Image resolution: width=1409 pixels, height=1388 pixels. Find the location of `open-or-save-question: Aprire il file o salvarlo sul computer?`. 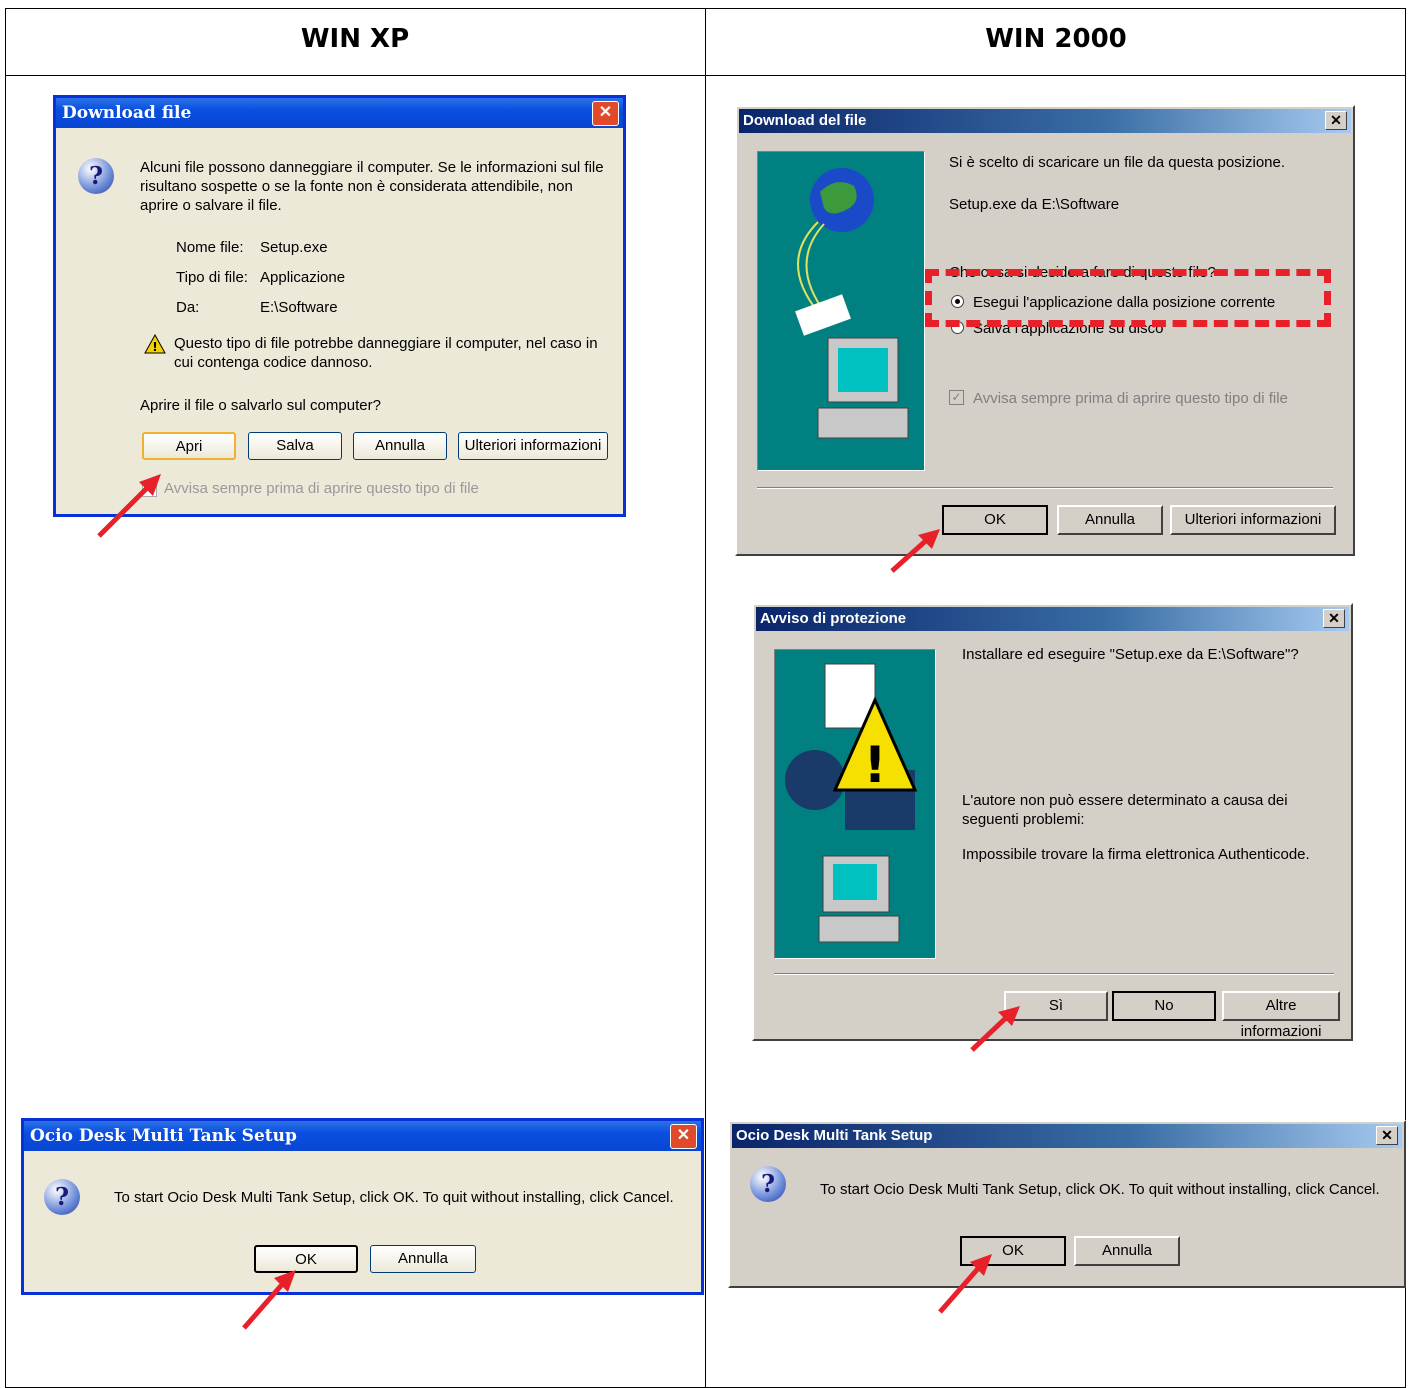

open-or-save-question: Aprire il file o salvarlo sul computer? is located at coordinates (260, 405).